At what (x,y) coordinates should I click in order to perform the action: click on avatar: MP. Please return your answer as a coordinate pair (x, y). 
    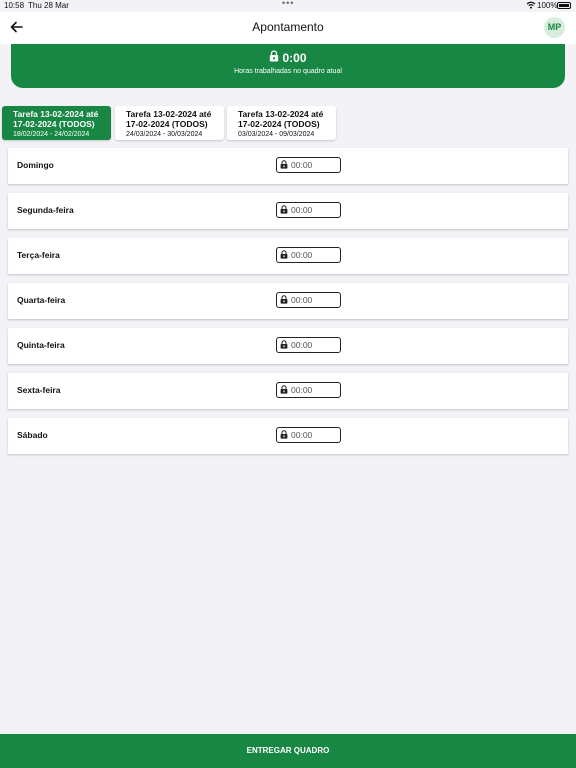
    Looking at the image, I should click on (554, 27).